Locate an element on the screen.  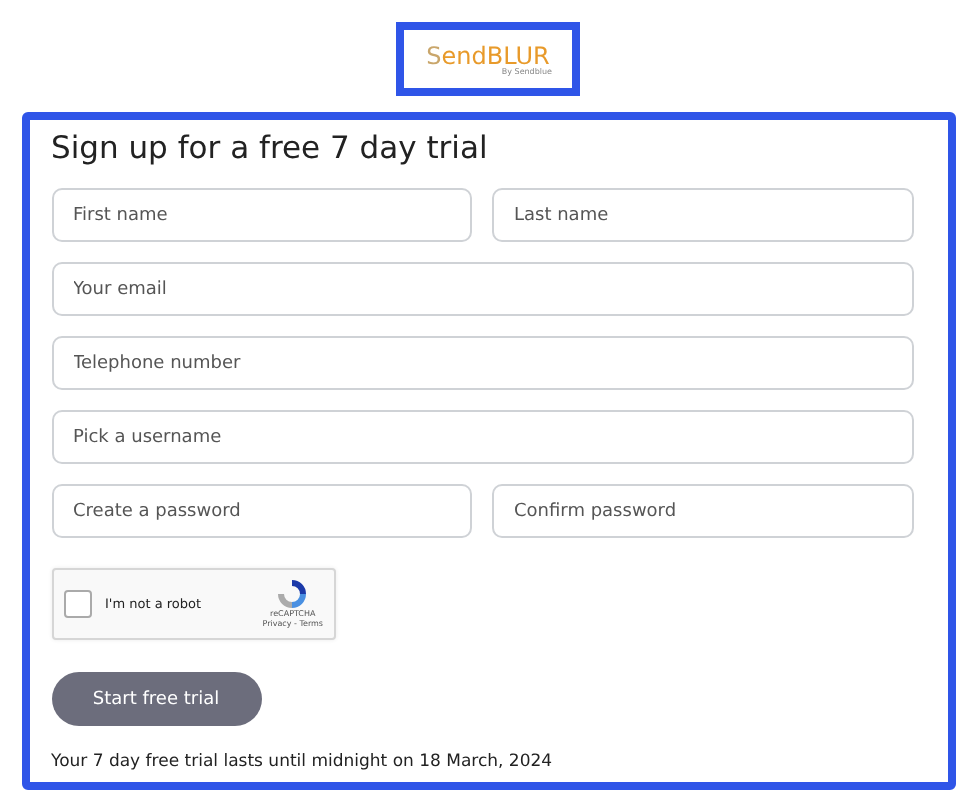
form-title: Sign up for a free 7 day trial is located at coordinates (270, 148).